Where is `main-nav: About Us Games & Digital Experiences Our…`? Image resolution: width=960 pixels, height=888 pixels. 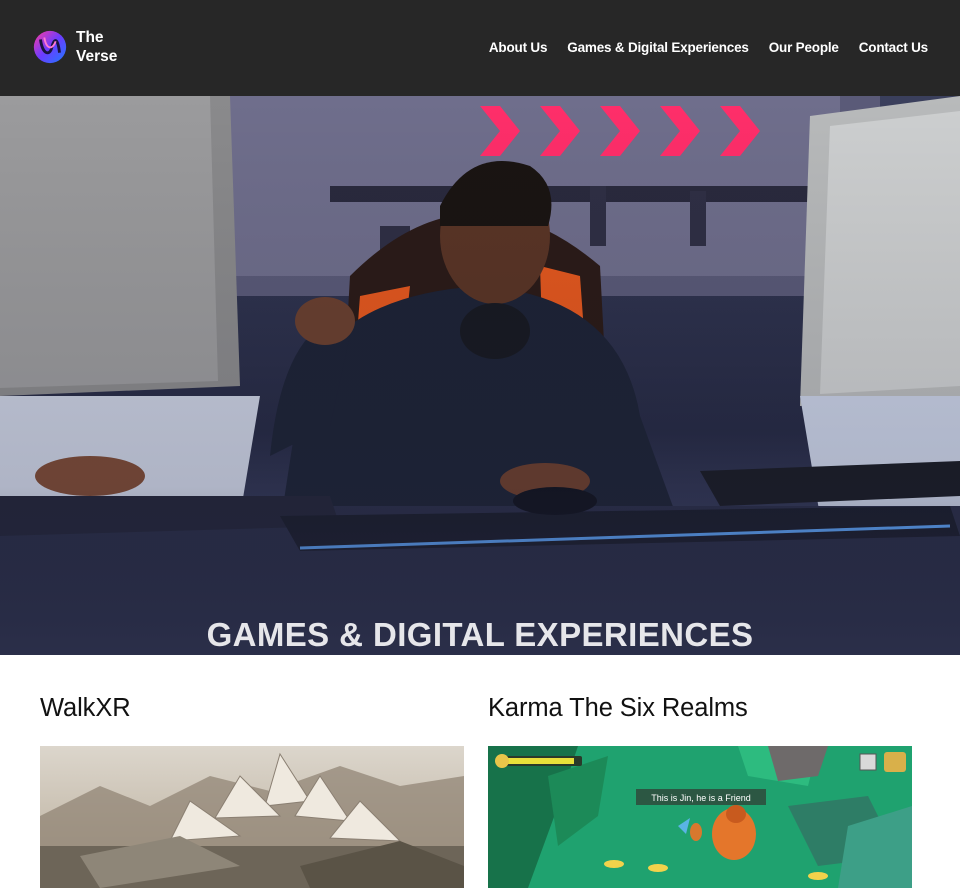
main-nav: About Us Games & Digital Experiences Our… is located at coordinates (708, 47).